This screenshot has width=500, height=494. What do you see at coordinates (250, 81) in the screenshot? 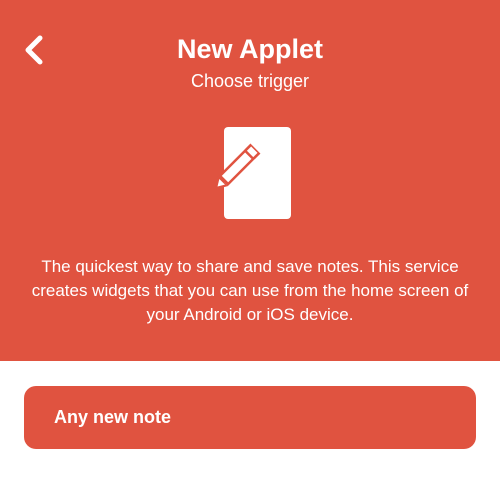
I see `page-subtitle: Choose trigger` at bounding box center [250, 81].